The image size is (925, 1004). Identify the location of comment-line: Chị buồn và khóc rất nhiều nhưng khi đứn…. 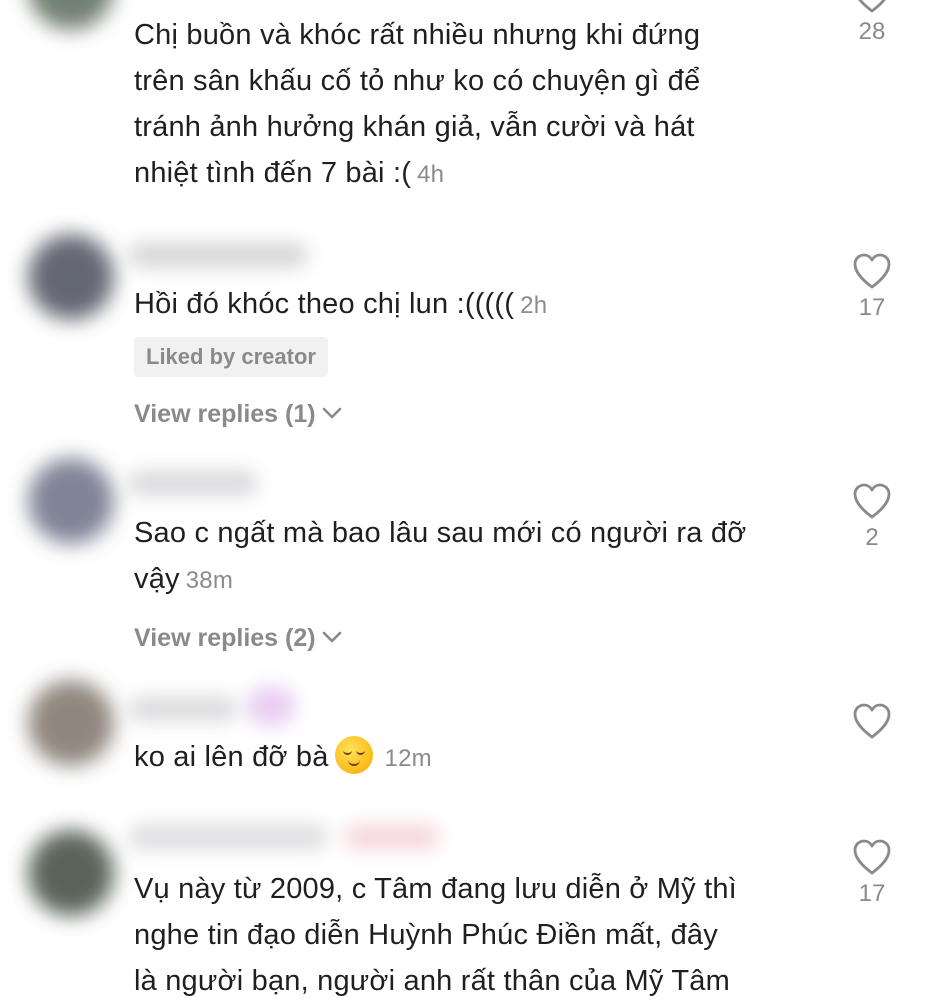
(417, 35).